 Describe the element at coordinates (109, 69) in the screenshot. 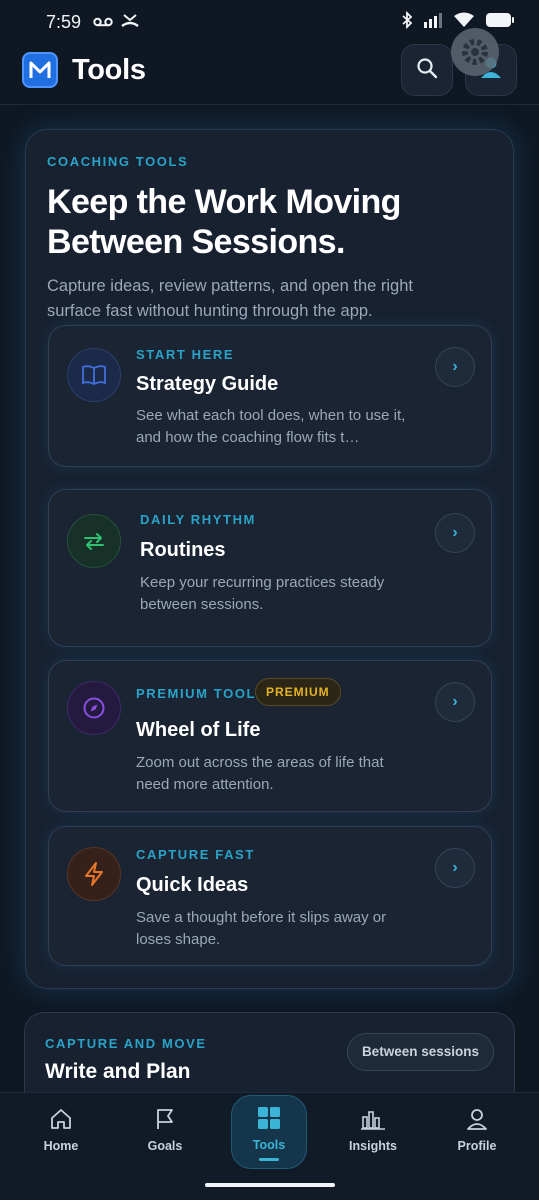

I see `page-title: Tools` at that location.